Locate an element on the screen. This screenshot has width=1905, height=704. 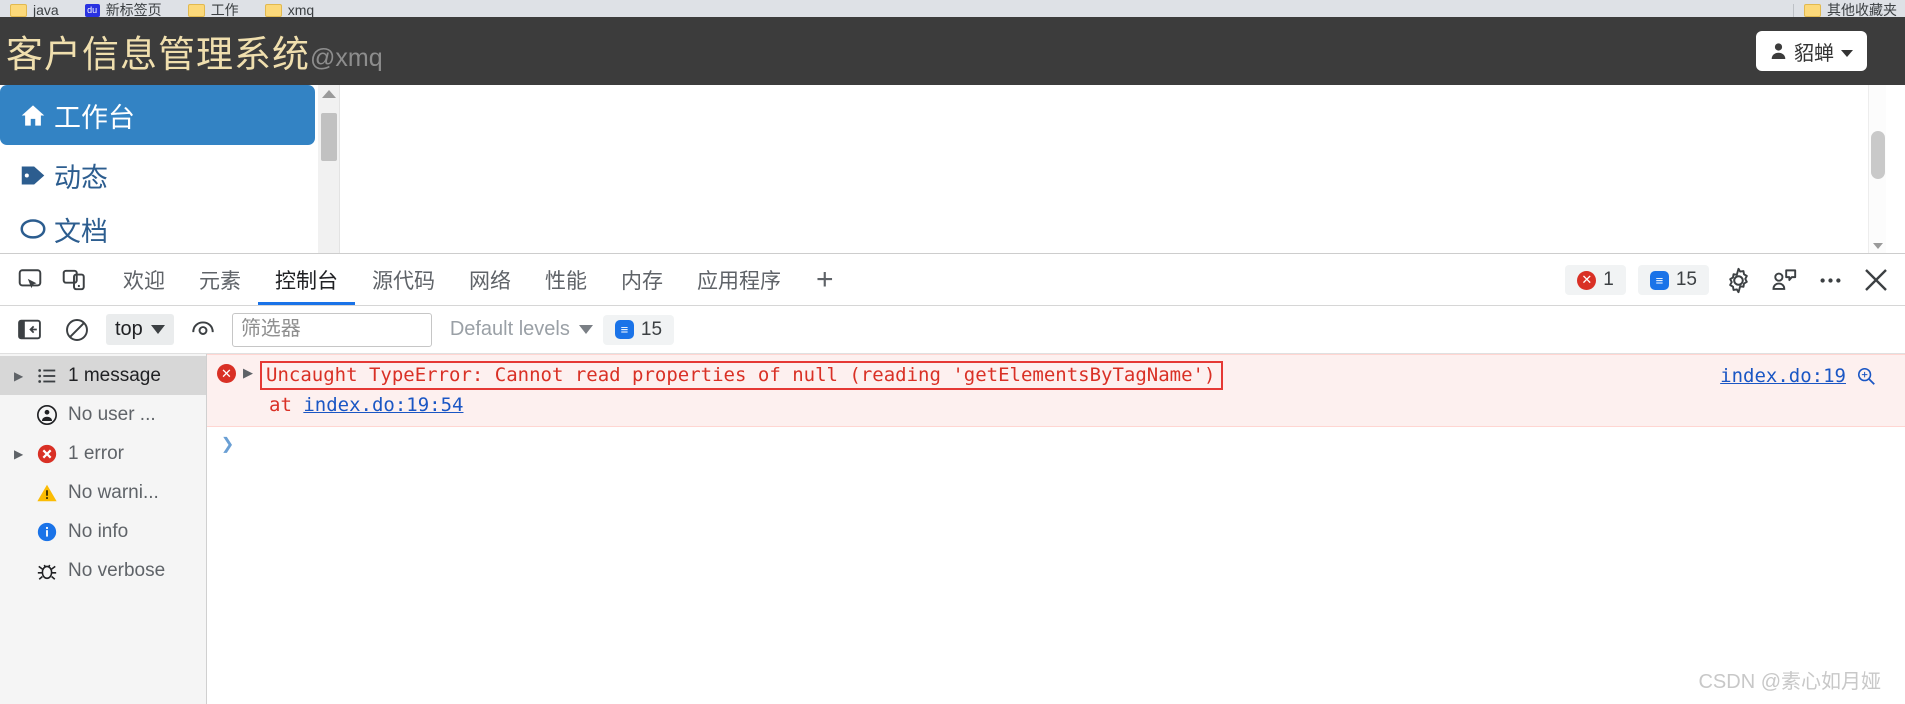
clear-console-icon is located at coordinates (77, 330).